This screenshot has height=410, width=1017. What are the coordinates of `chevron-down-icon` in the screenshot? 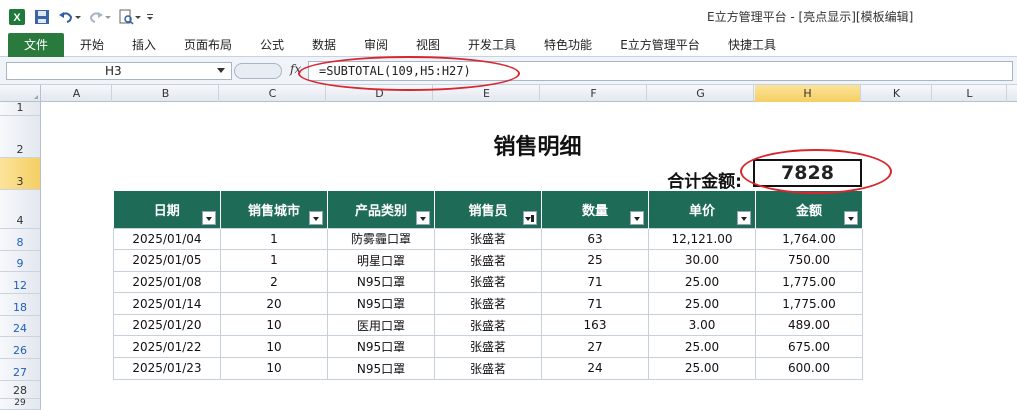 It's located at (221, 70).